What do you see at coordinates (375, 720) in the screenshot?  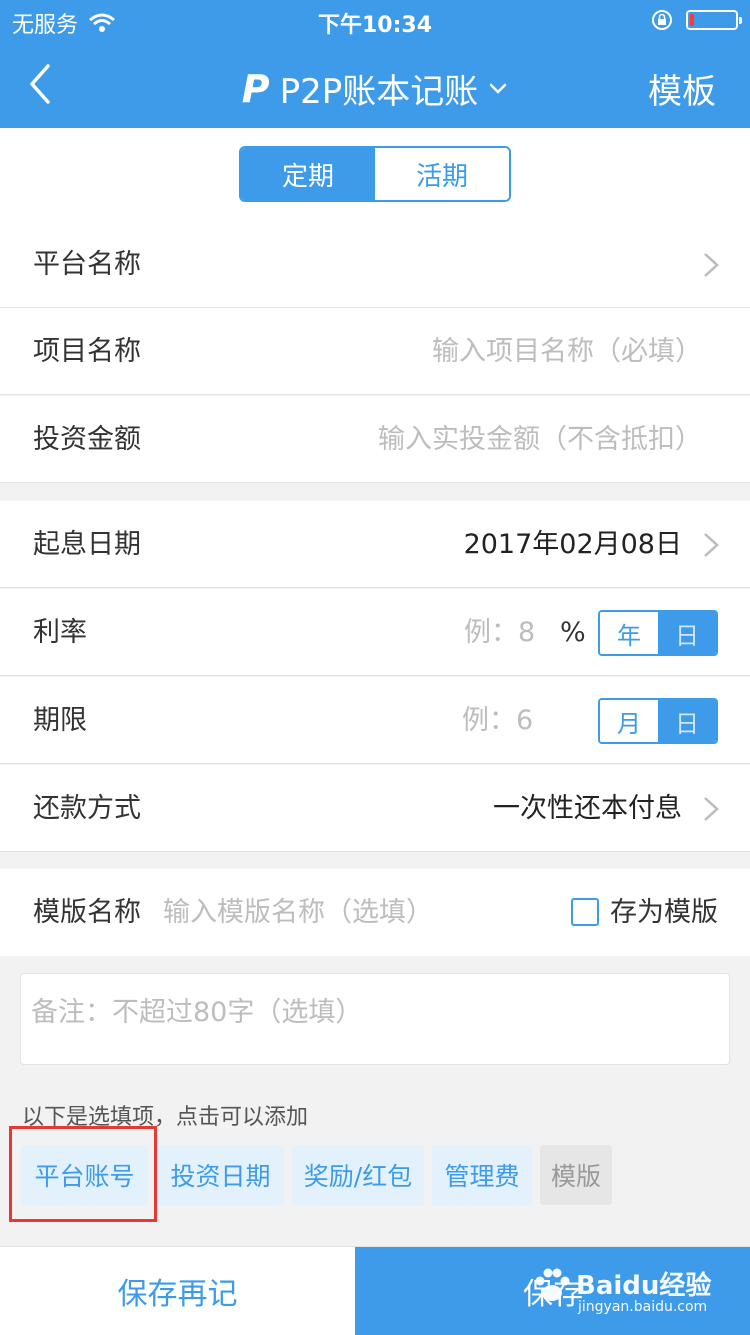 I see `term-row: 期限 例：6 月 日` at bounding box center [375, 720].